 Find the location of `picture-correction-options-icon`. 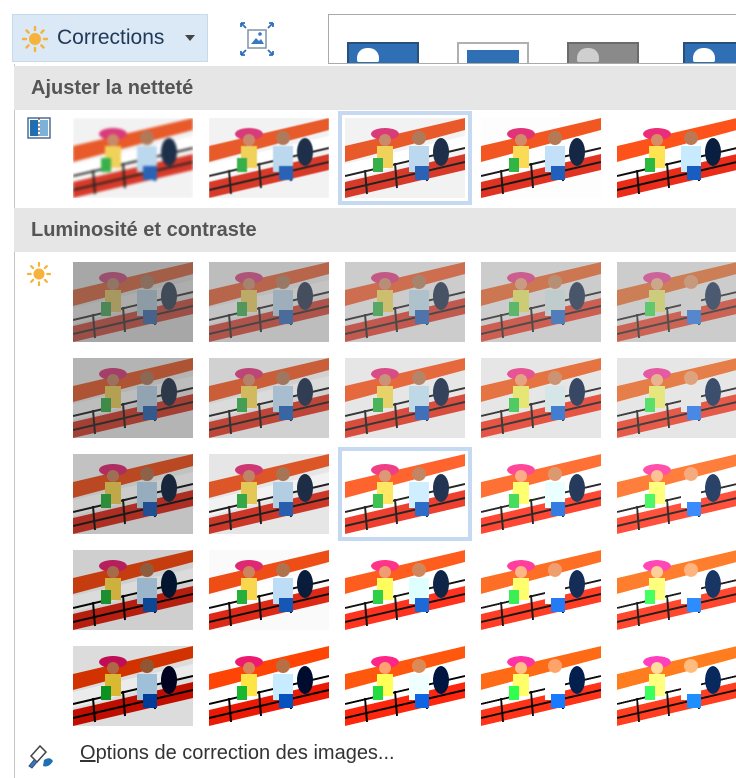

picture-correction-options-icon is located at coordinates (40, 756).